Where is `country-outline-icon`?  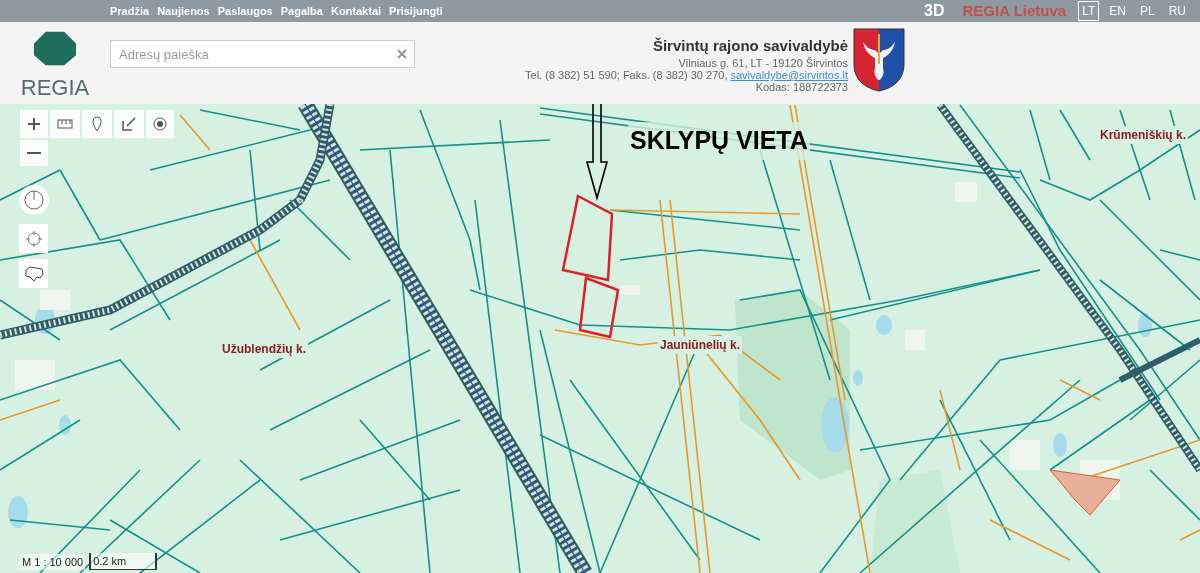
country-outline-icon is located at coordinates (33, 273).